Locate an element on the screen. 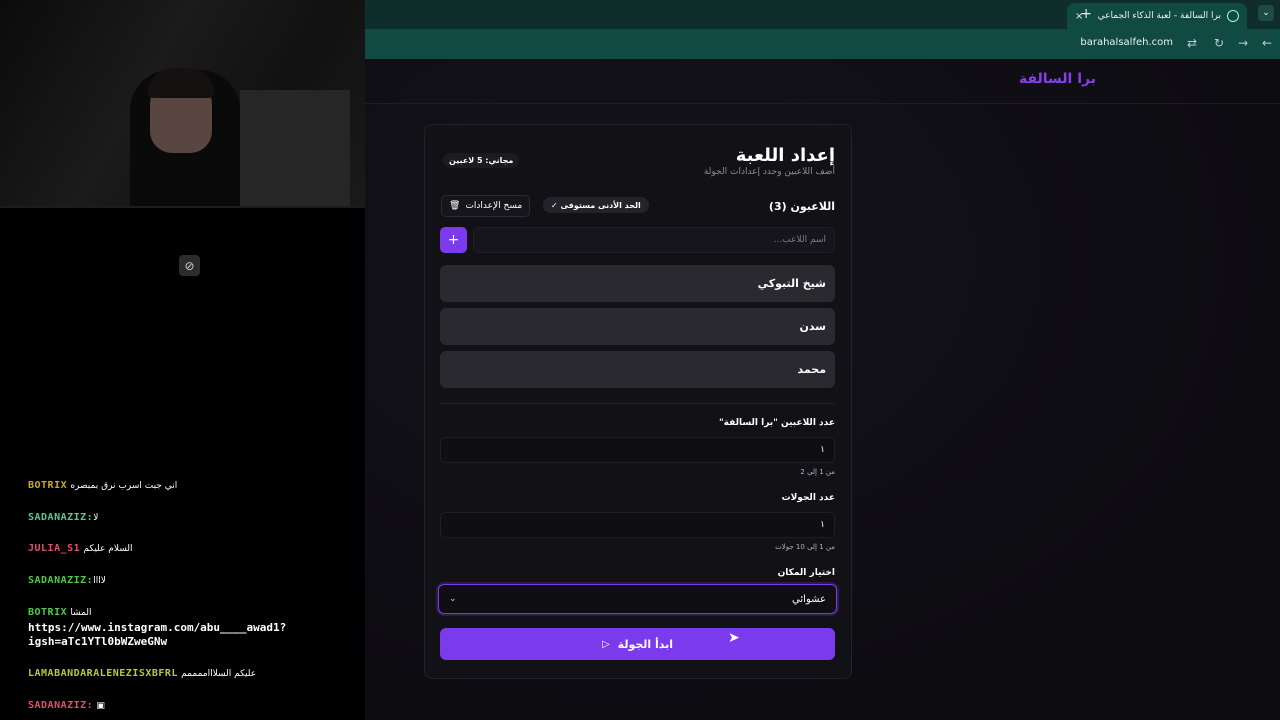 The width and height of the screenshot is (1280, 720). rounds-count-value: ١ is located at coordinates (822, 525).